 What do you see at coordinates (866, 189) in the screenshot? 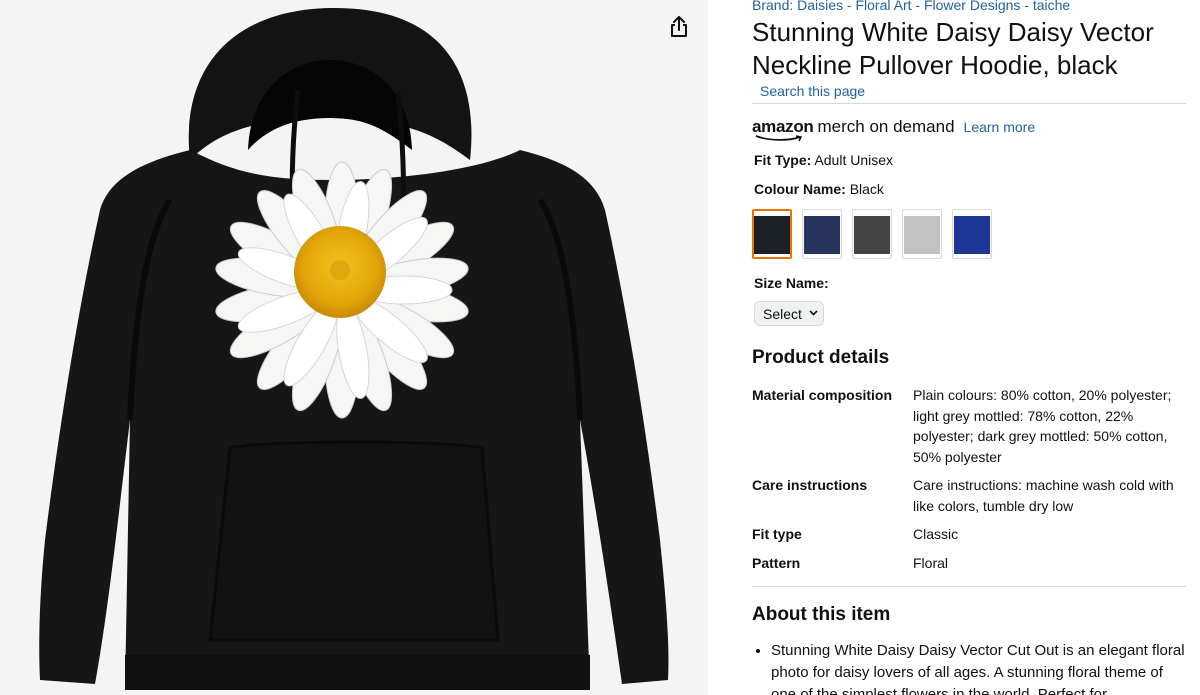
I see `colour-name-value: Black` at bounding box center [866, 189].